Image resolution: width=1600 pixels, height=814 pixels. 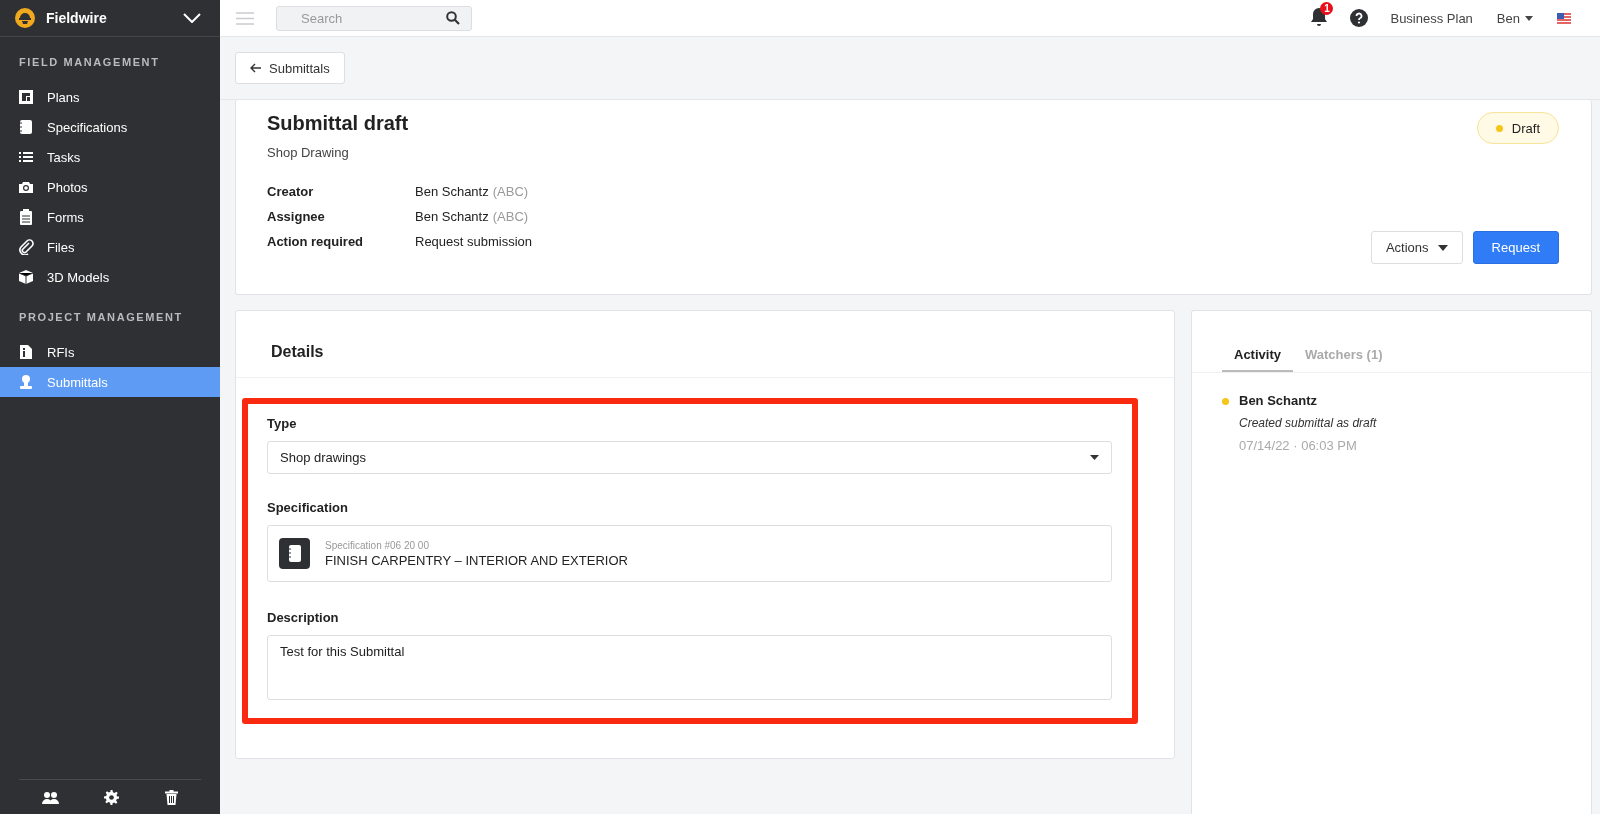 What do you see at coordinates (192, 18) in the screenshot?
I see `chevron-down-icon` at bounding box center [192, 18].